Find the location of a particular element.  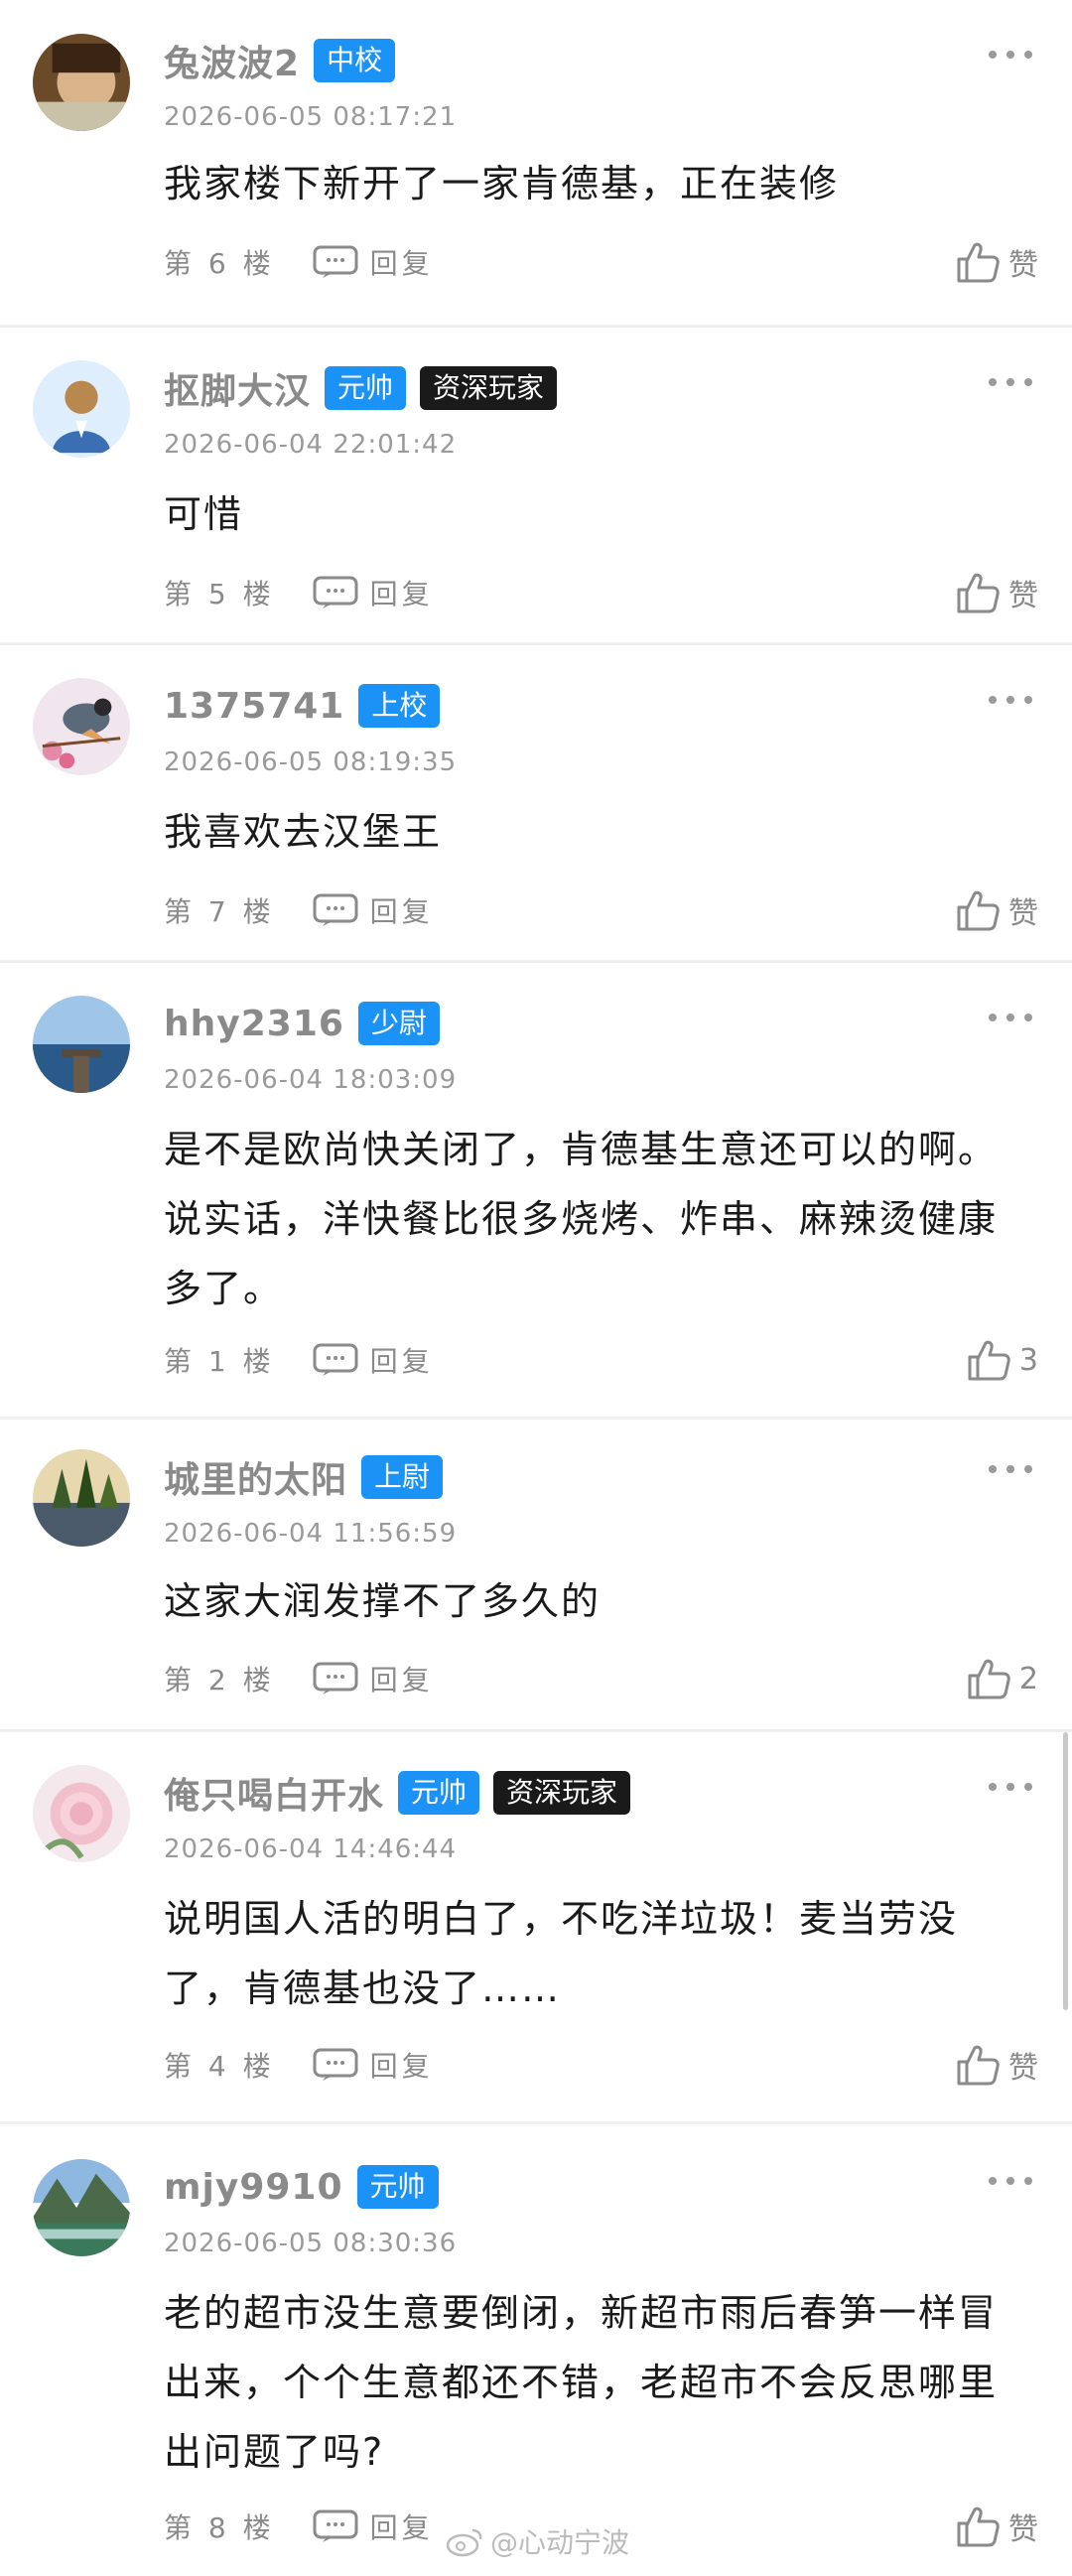

floor-number: 第 8 楼 is located at coordinates (219, 2527).